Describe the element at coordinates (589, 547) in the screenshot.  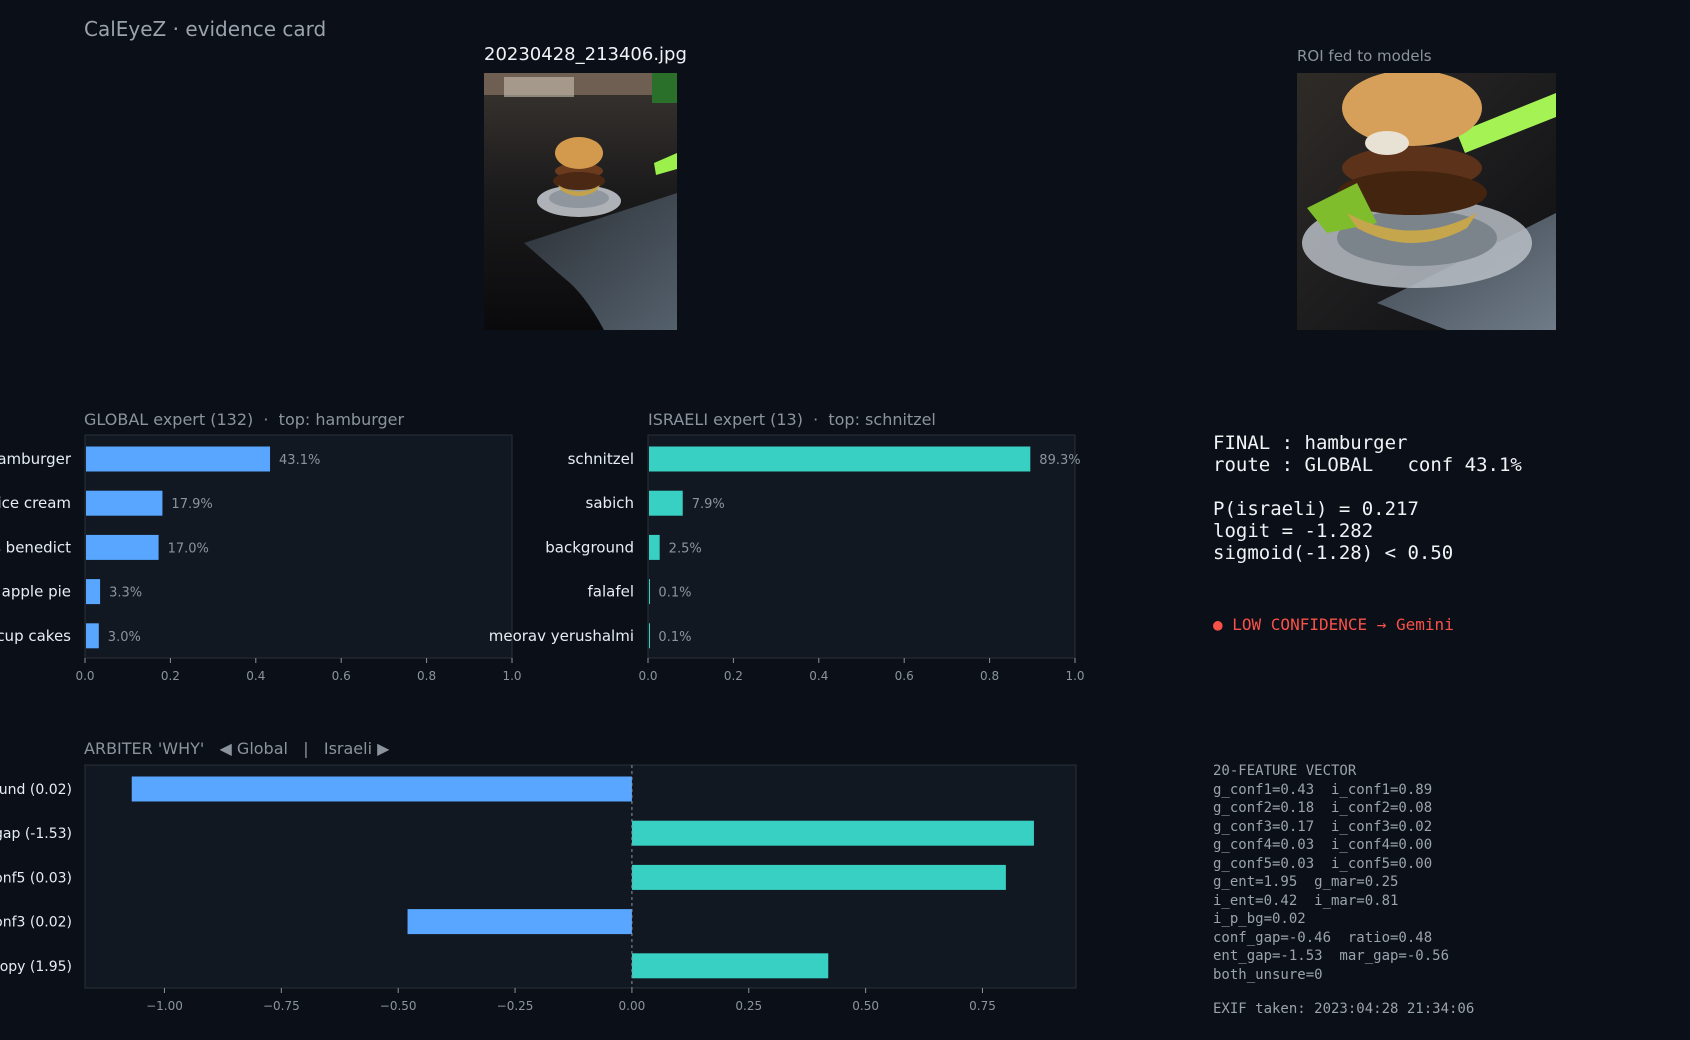
I see `israeli-category-label: background` at that location.